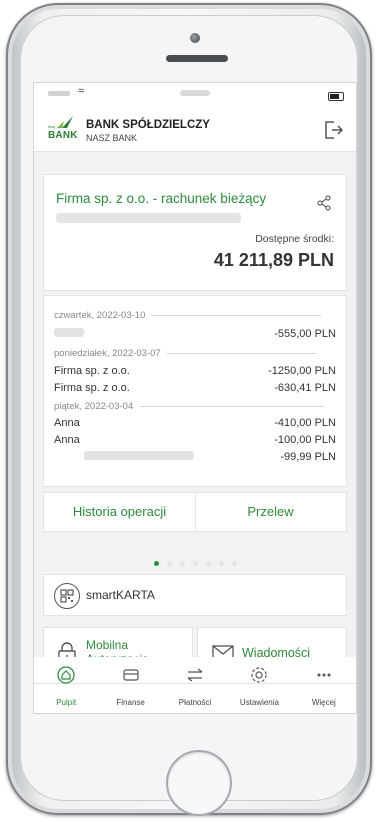 This screenshot has width=378, height=822. I want to click on app-header: twój BANK BANK SPÓŁDZIELCZY NASZ BANK, so click(195, 130).